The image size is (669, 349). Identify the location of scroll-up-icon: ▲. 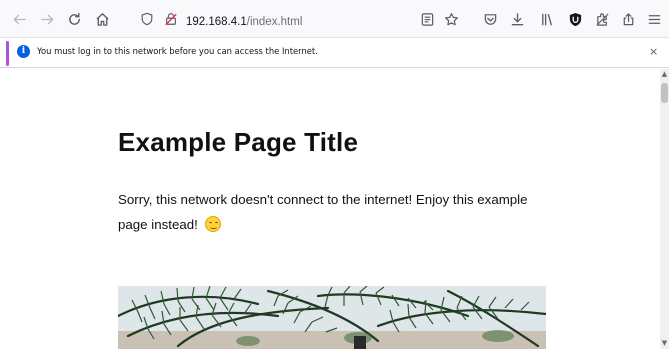
(664, 74).